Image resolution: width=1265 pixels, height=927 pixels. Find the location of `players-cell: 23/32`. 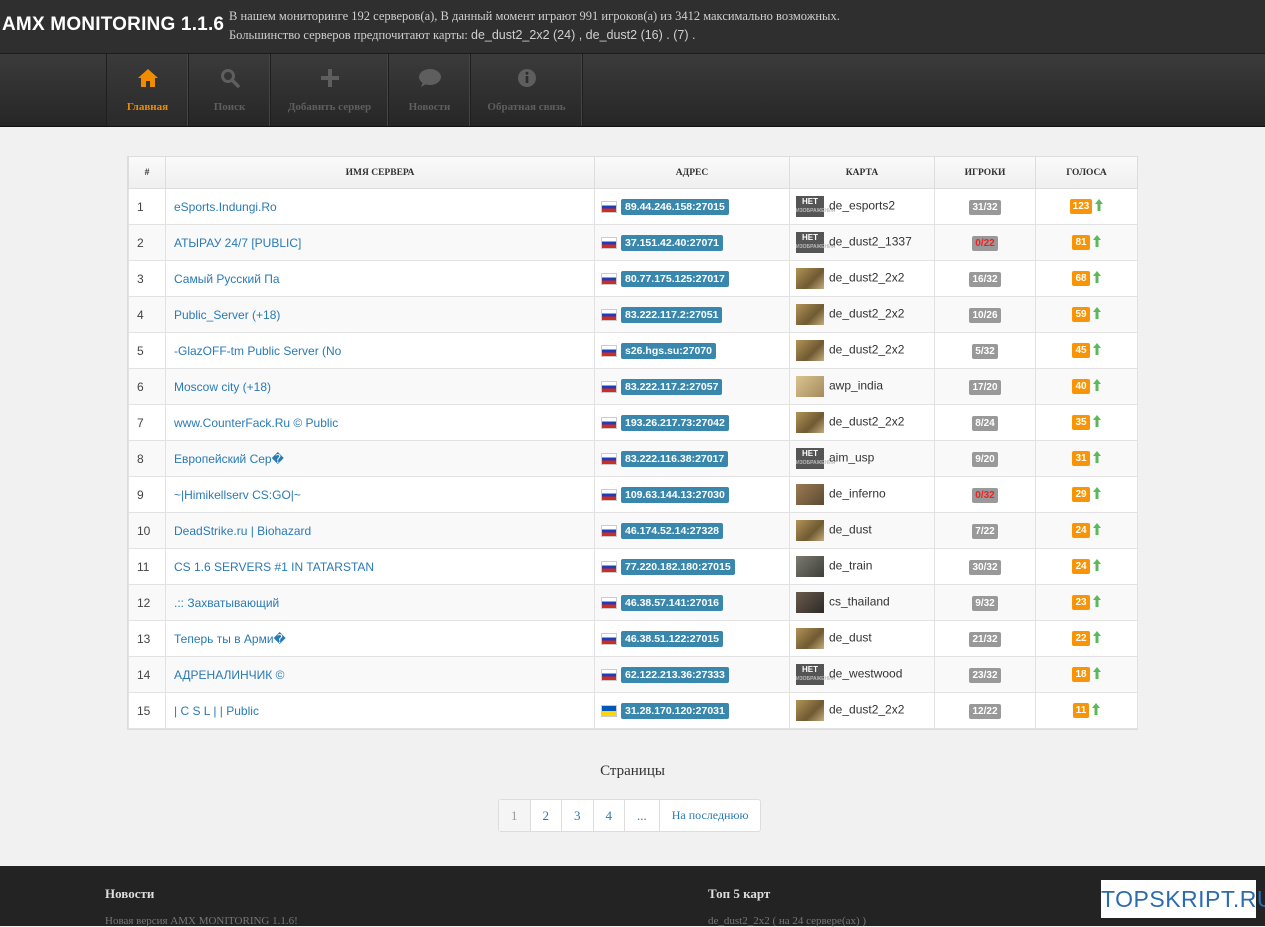

players-cell: 23/32 is located at coordinates (985, 674).